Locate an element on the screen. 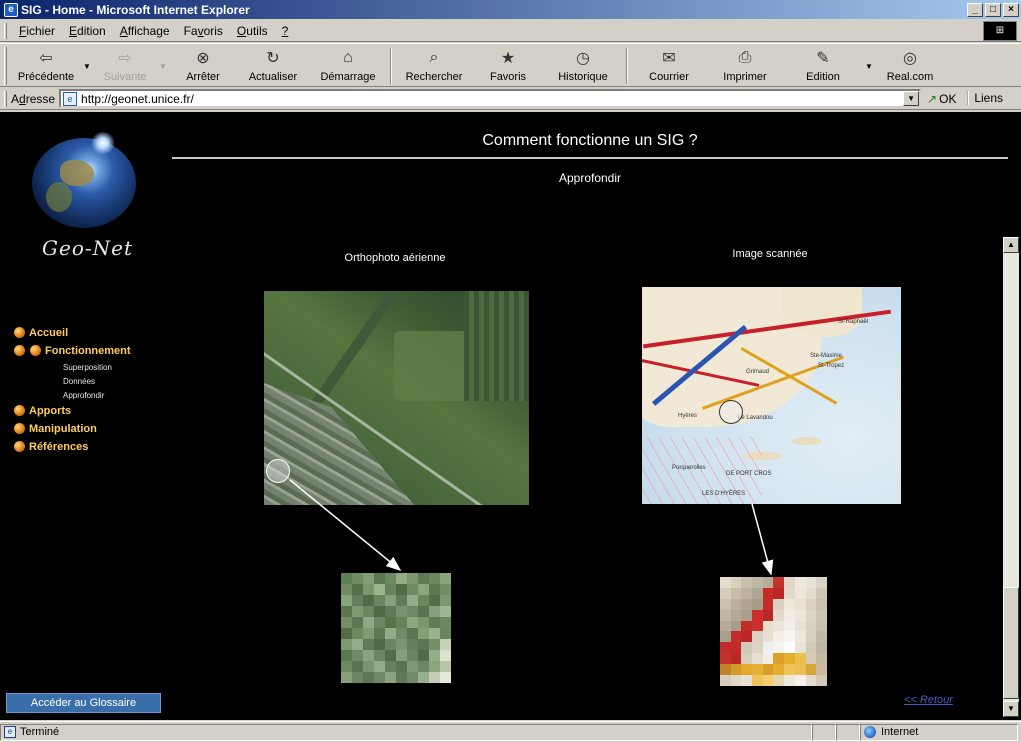  address-input: e http://geonet.unice.fr/ ▼ is located at coordinates (490, 98).